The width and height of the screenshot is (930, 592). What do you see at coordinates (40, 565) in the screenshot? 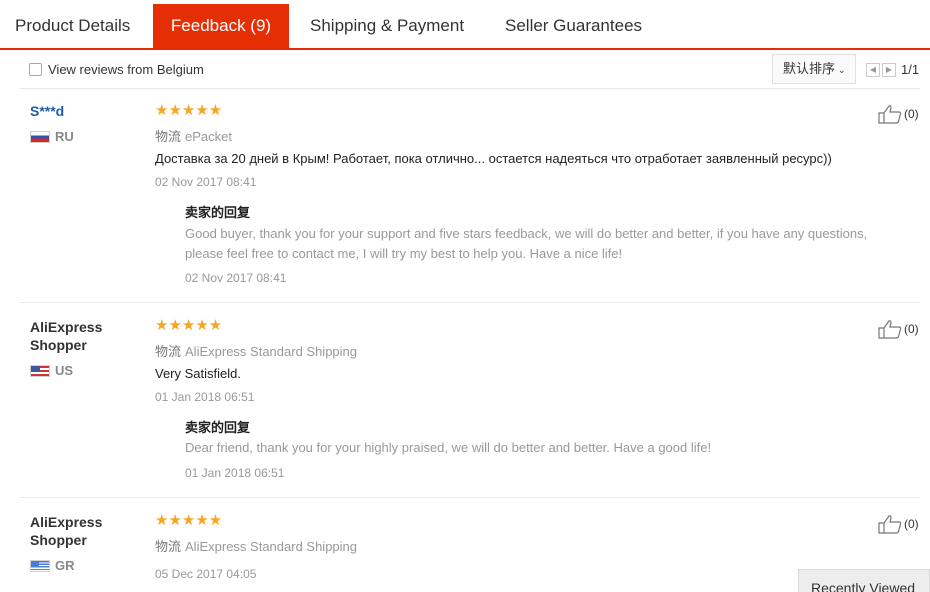
I see `greece-flag-icon` at bounding box center [40, 565].